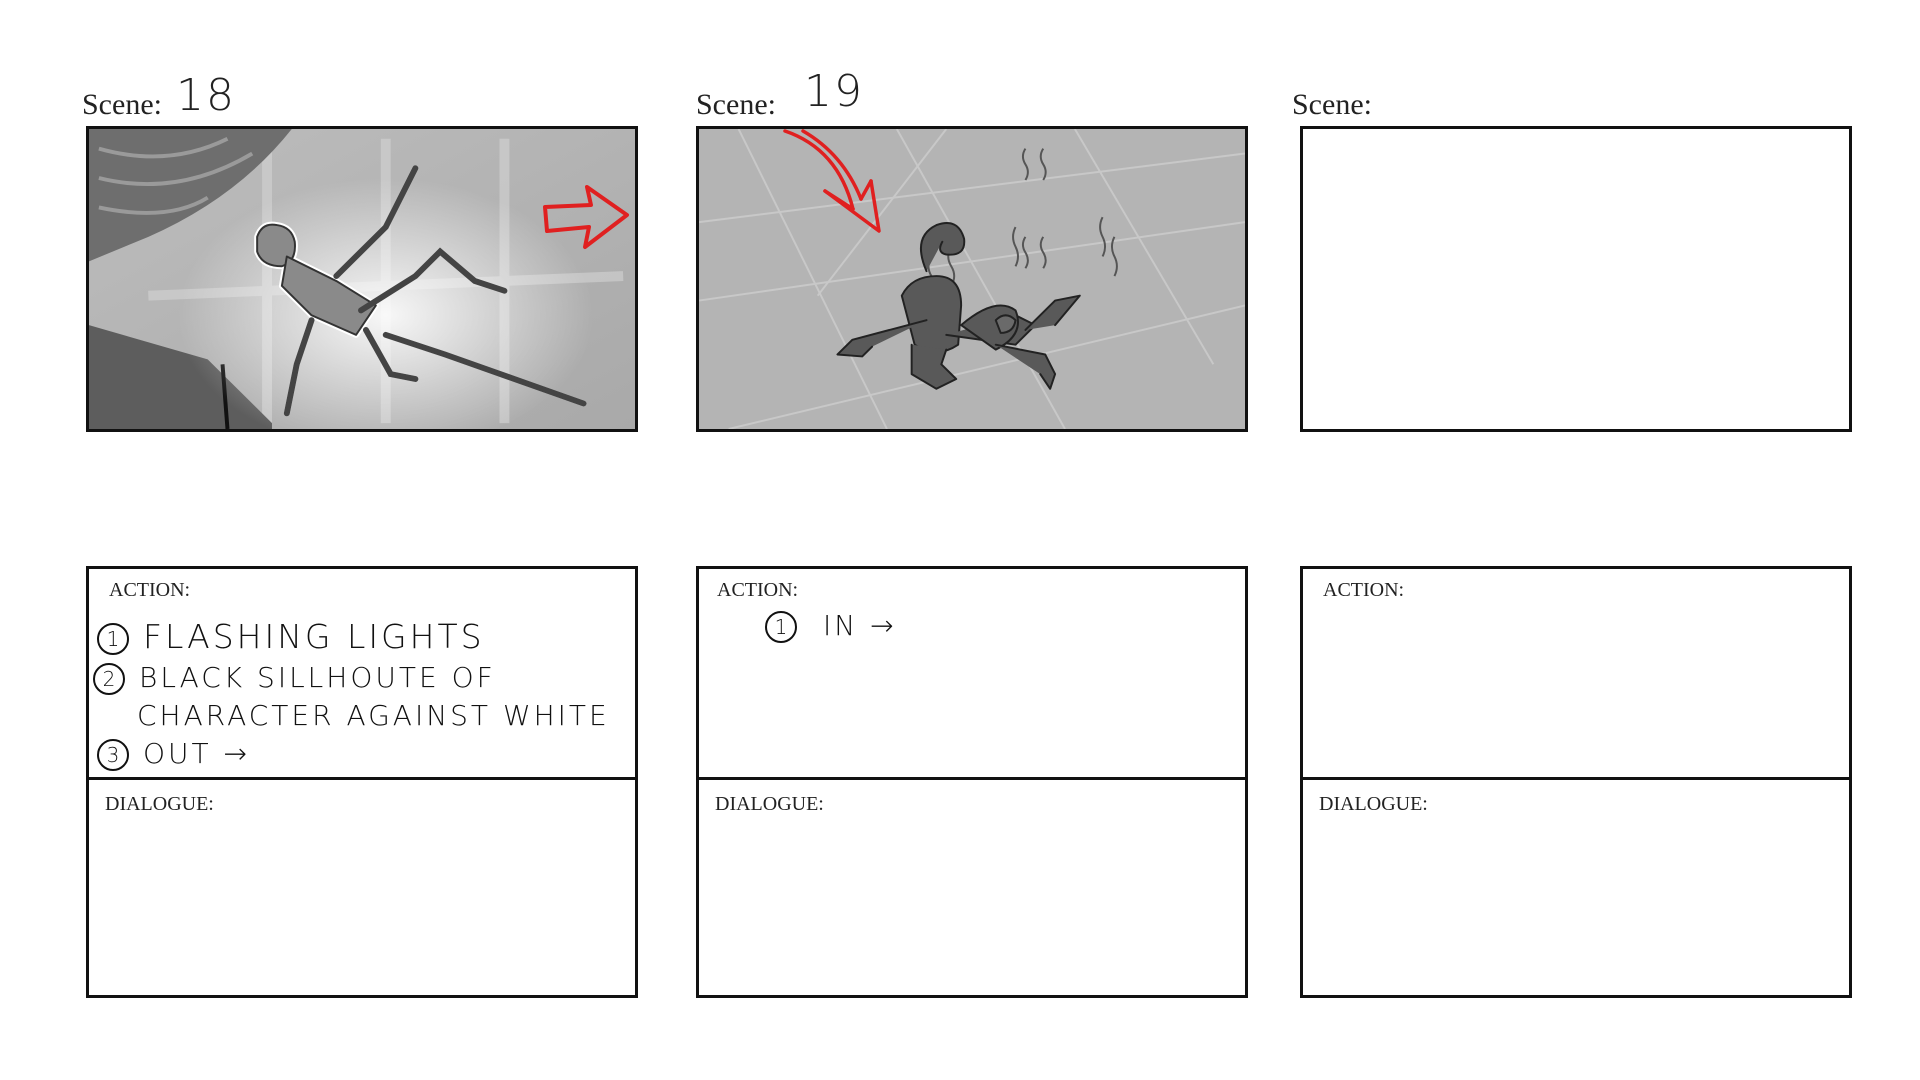  What do you see at coordinates (196, 753) in the screenshot?
I see `note-text: OUT →` at bounding box center [196, 753].